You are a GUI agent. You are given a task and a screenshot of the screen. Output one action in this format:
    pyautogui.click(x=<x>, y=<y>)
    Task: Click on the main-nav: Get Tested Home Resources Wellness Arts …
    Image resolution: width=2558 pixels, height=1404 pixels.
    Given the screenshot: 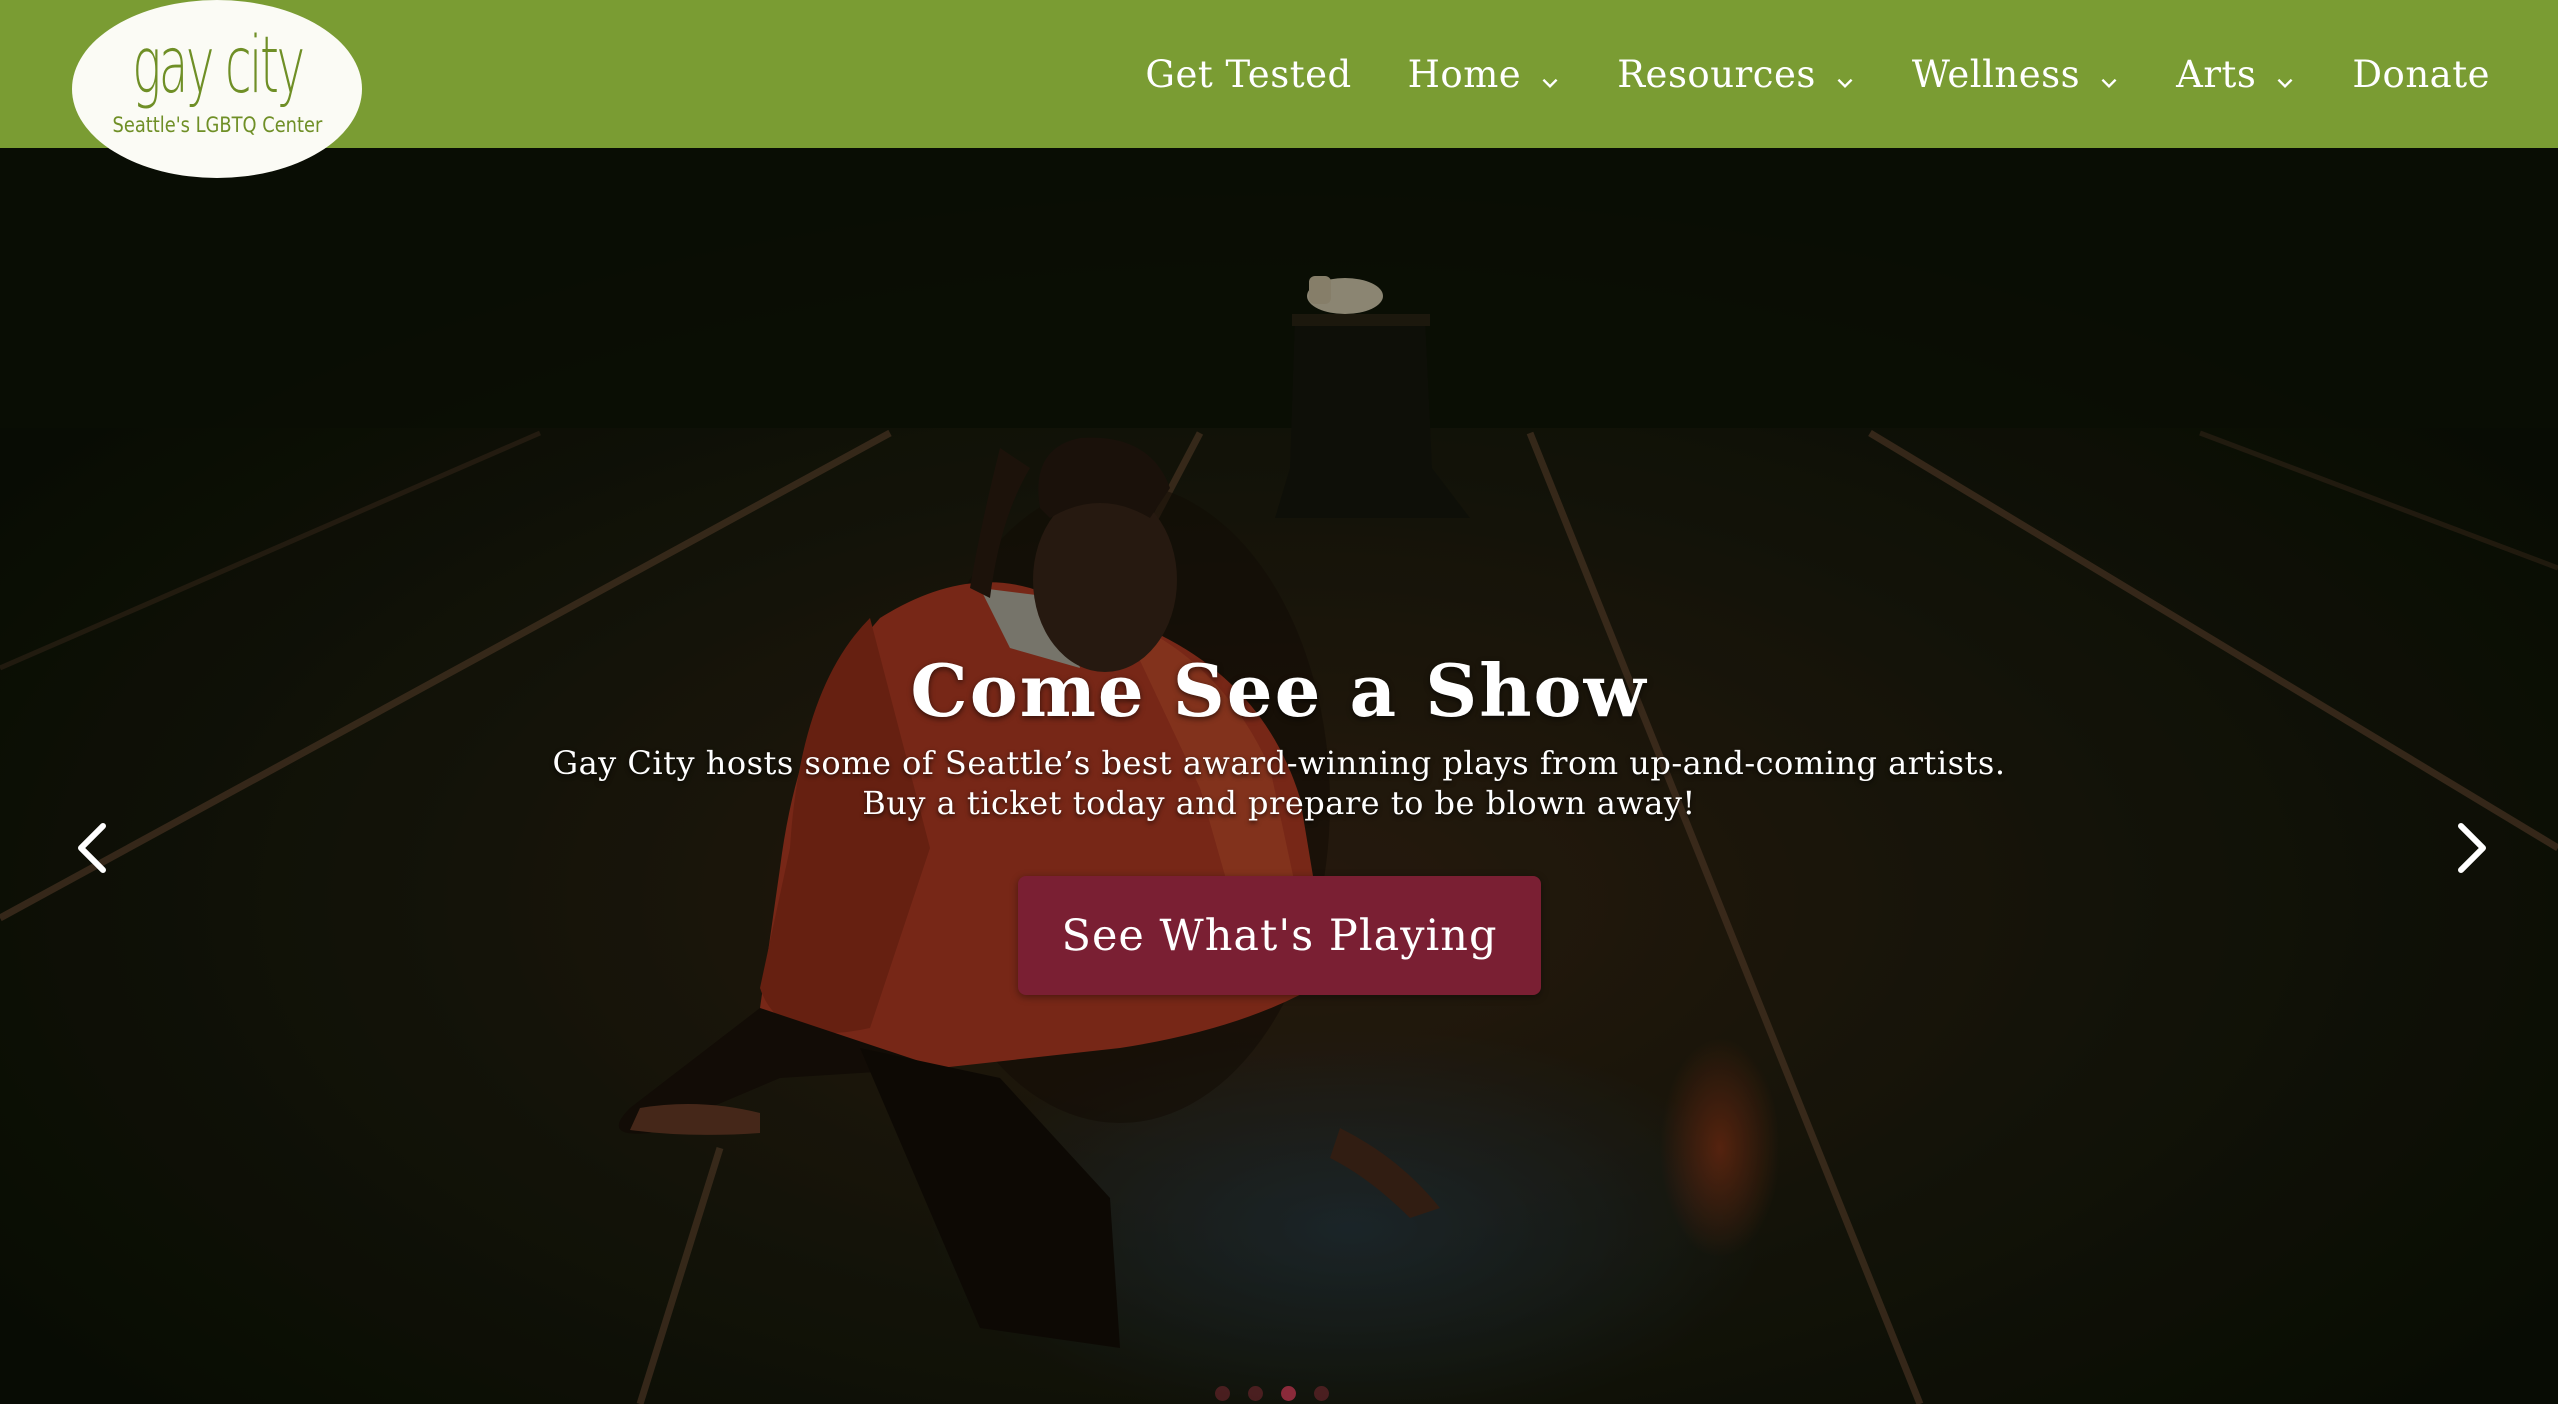 What is the action you would take?
    pyautogui.click(x=1817, y=74)
    